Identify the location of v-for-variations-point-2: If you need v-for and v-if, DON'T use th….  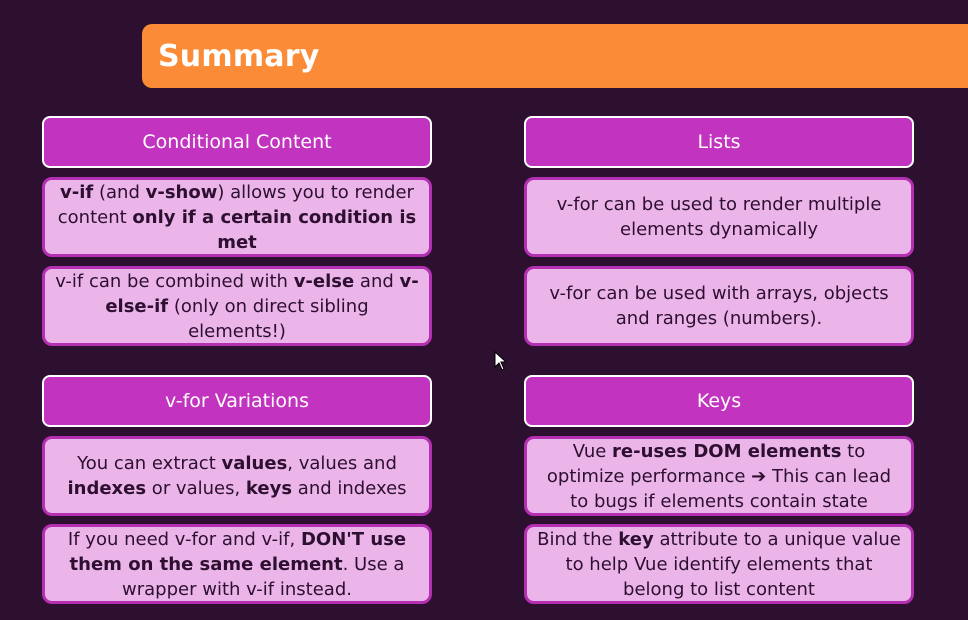
(237, 564).